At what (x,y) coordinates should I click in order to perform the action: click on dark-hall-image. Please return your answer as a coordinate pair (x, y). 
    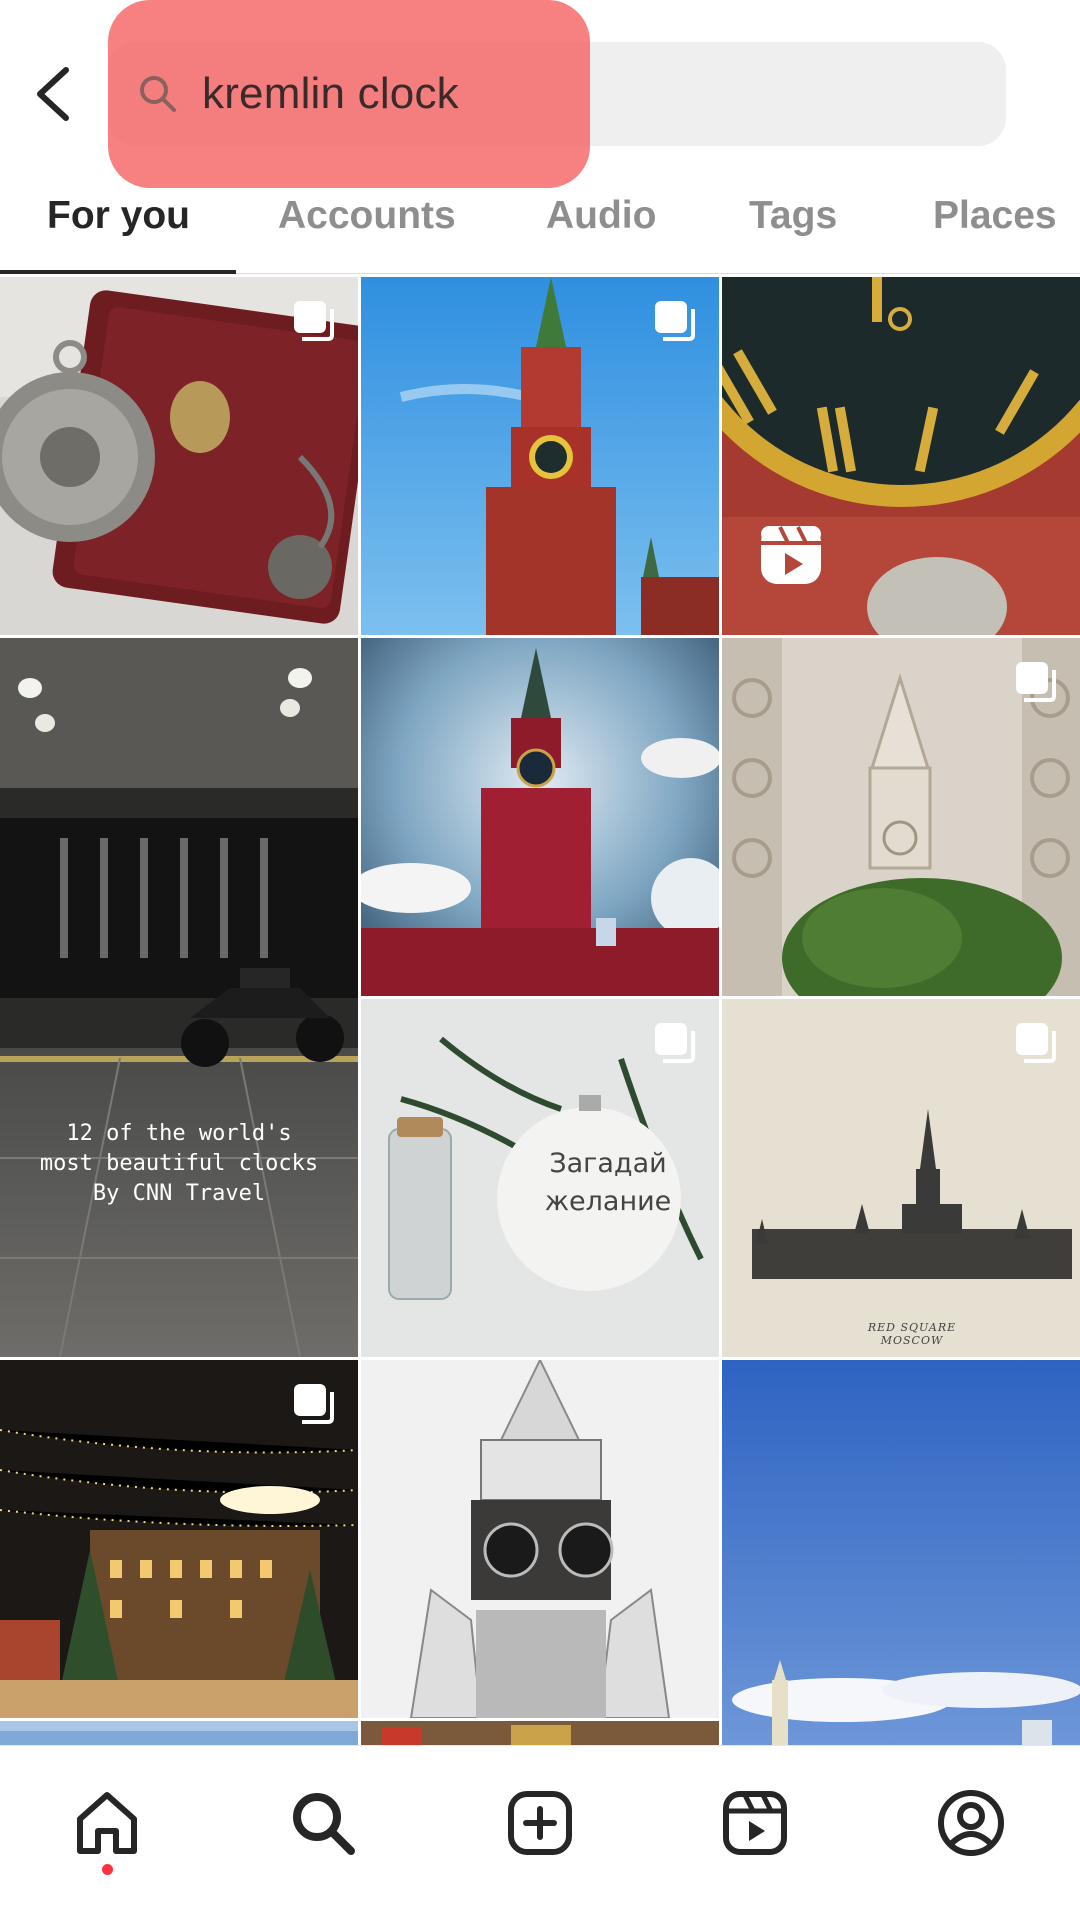
    Looking at the image, I should click on (179, 997).